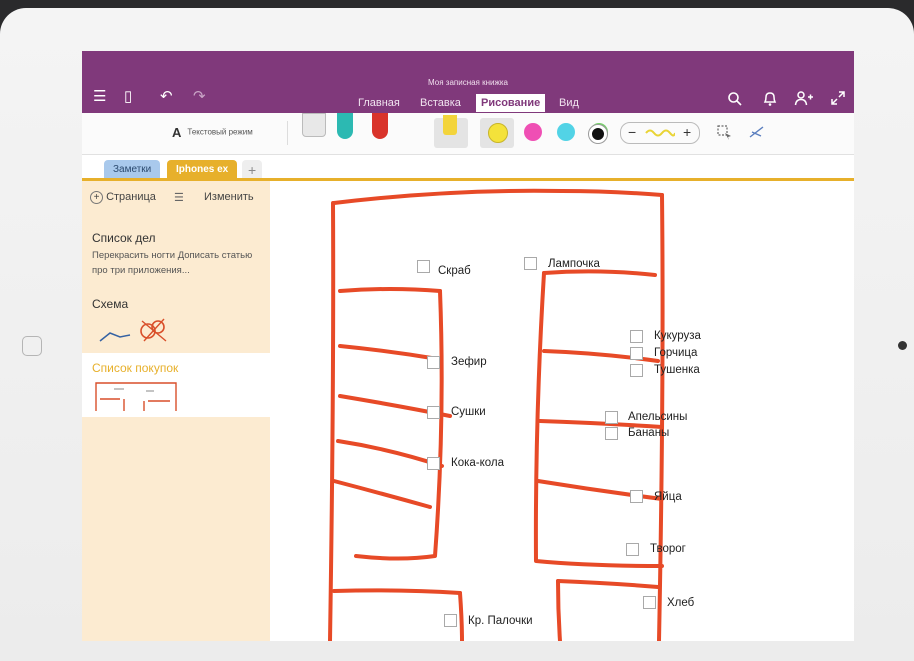  Describe the element at coordinates (566, 132) in the screenshot. I see `color-cyan-swatch` at that location.